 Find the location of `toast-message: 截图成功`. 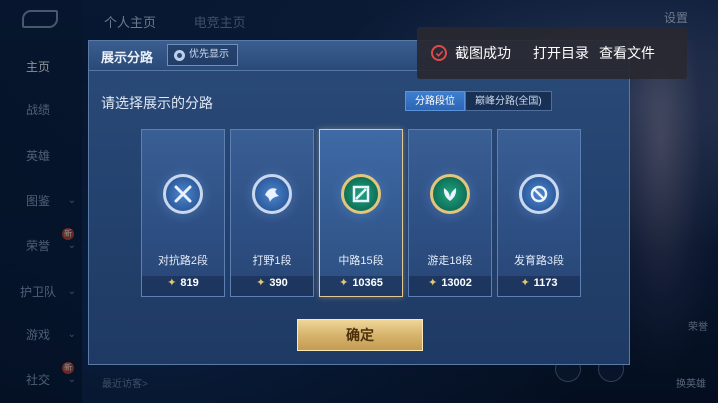

toast-message: 截图成功 is located at coordinates (483, 53).